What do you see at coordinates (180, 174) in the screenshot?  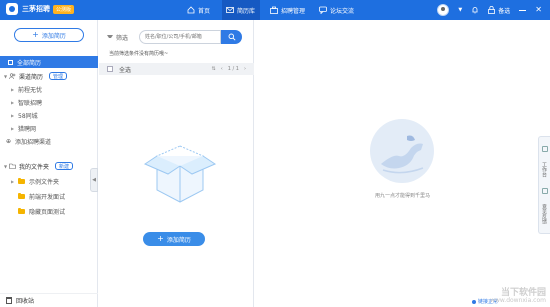 I see `empty-box-illustration` at bounding box center [180, 174].